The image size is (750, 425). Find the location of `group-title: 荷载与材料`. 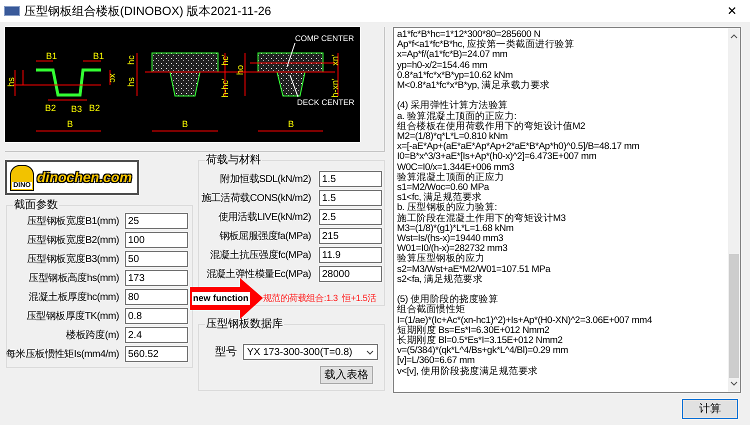

group-title: 荷载与材料 is located at coordinates (233, 160).